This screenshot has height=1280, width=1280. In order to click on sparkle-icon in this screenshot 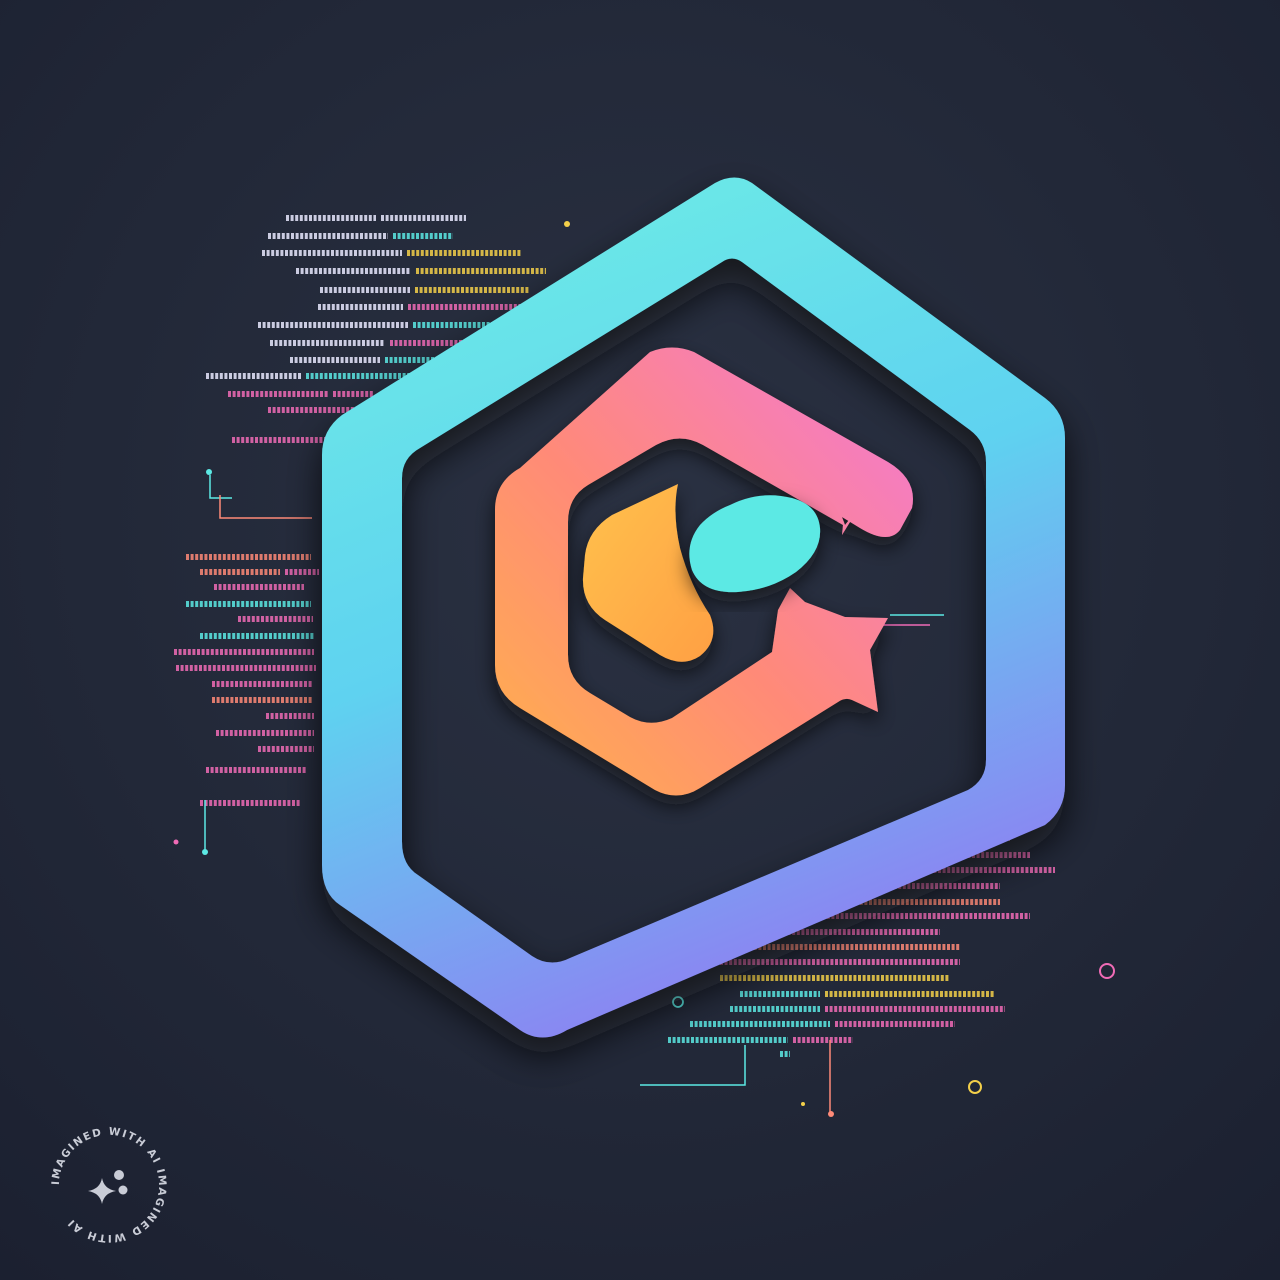, I will do `click(108, 1187)`.